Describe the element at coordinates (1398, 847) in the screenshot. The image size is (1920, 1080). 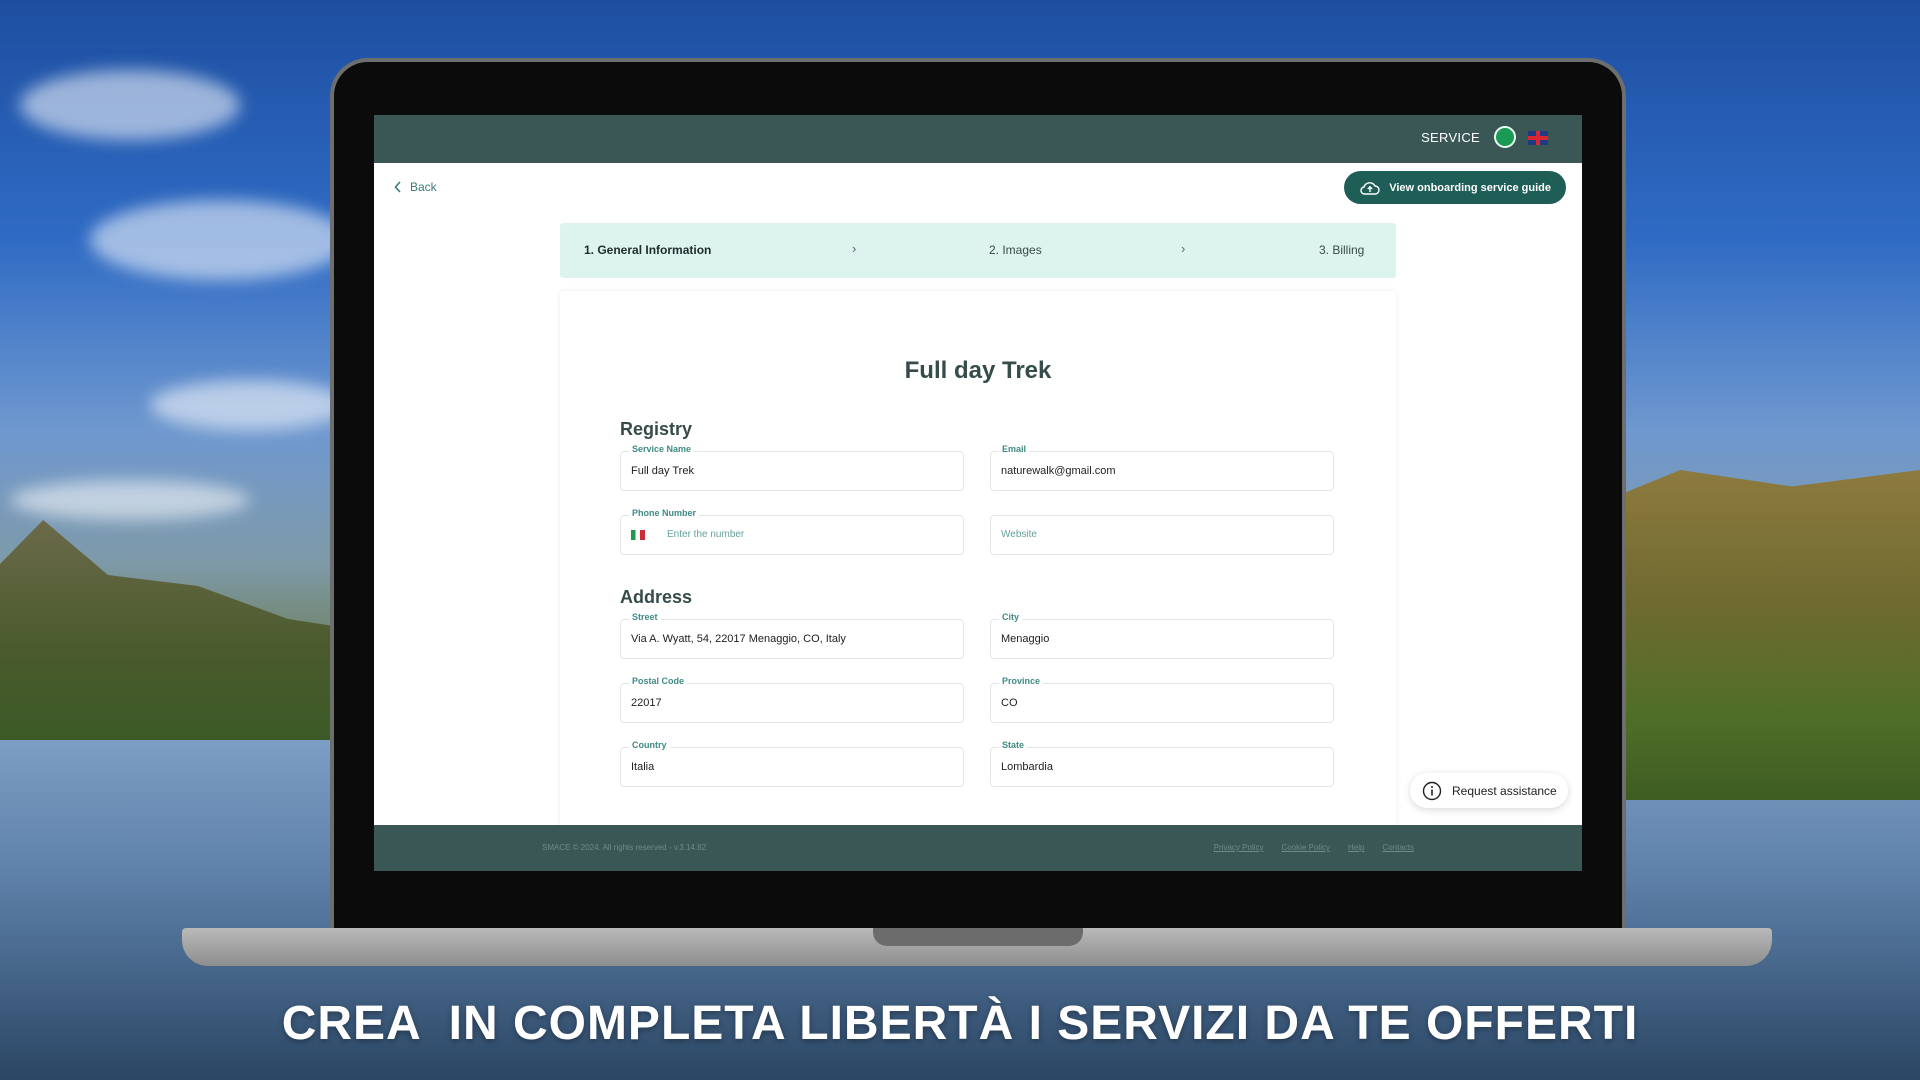
I see `footer-link-contacts: Contacts` at that location.